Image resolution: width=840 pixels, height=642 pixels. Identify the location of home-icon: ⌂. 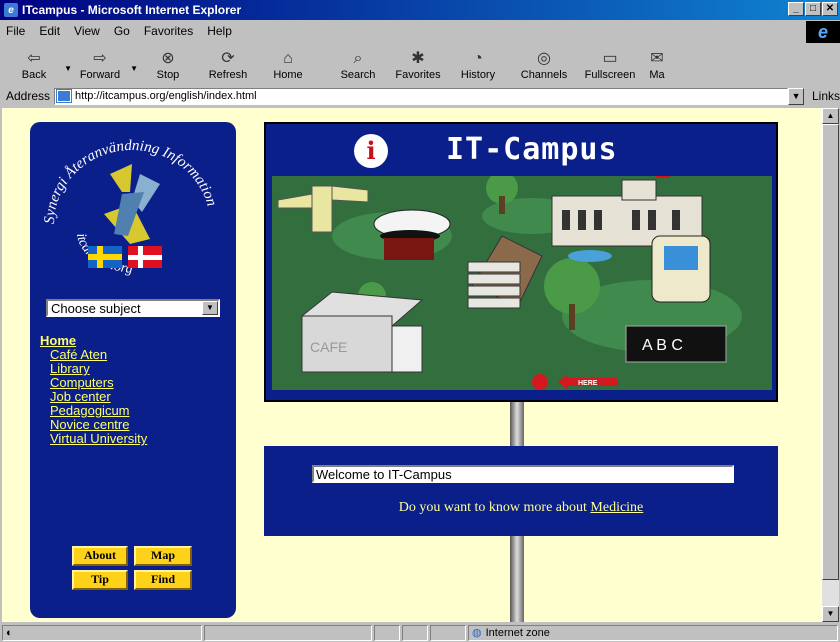
(288, 58).